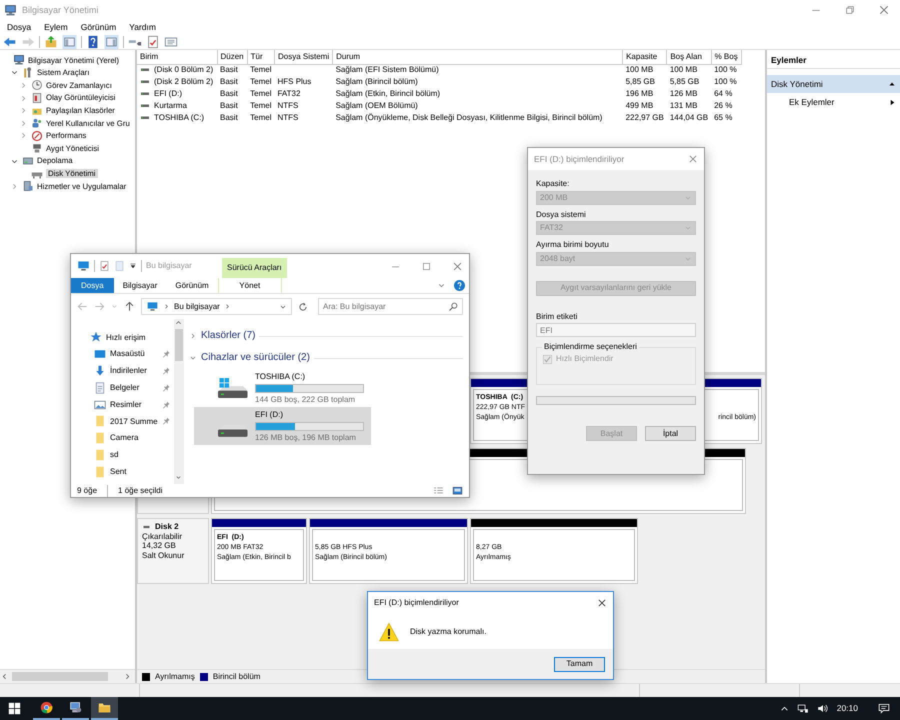 Image resolution: width=900 pixels, height=720 pixels. What do you see at coordinates (171, 41) in the screenshot?
I see `list-icon` at bounding box center [171, 41].